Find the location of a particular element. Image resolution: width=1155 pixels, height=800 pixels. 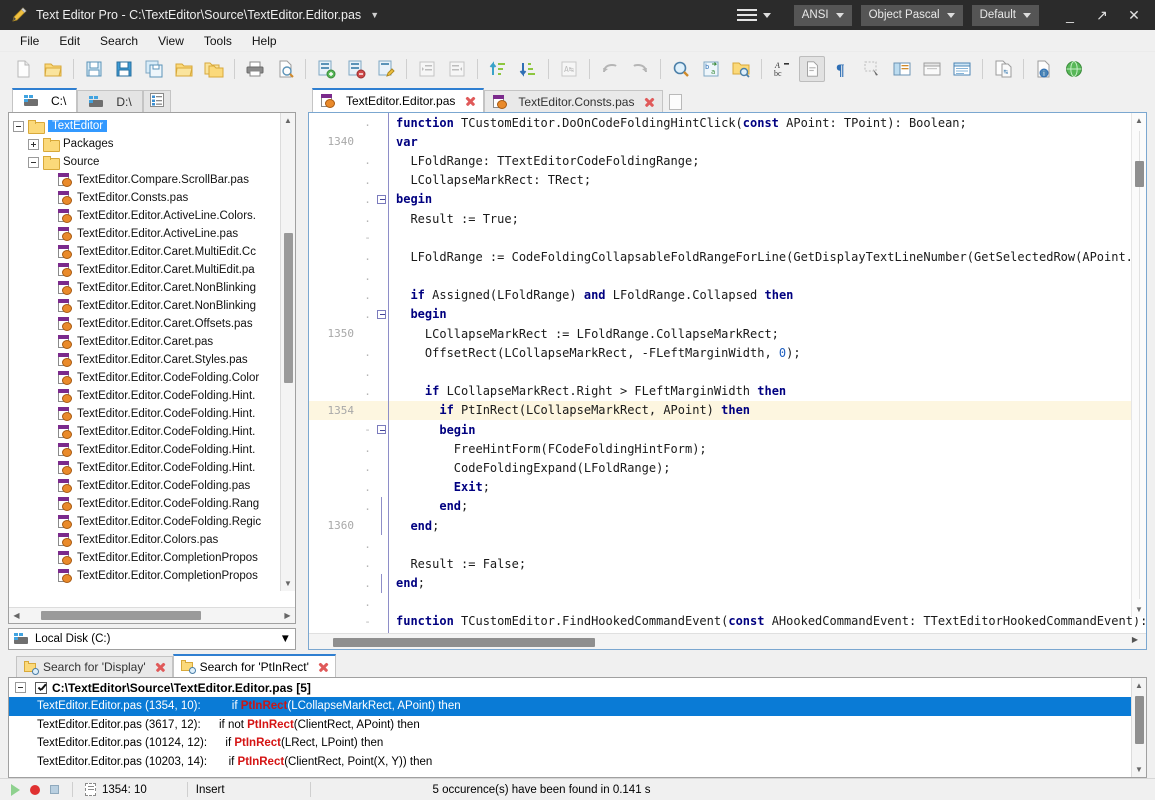

search-tab-display: Search for 'Display' is located at coordinates (94, 666).